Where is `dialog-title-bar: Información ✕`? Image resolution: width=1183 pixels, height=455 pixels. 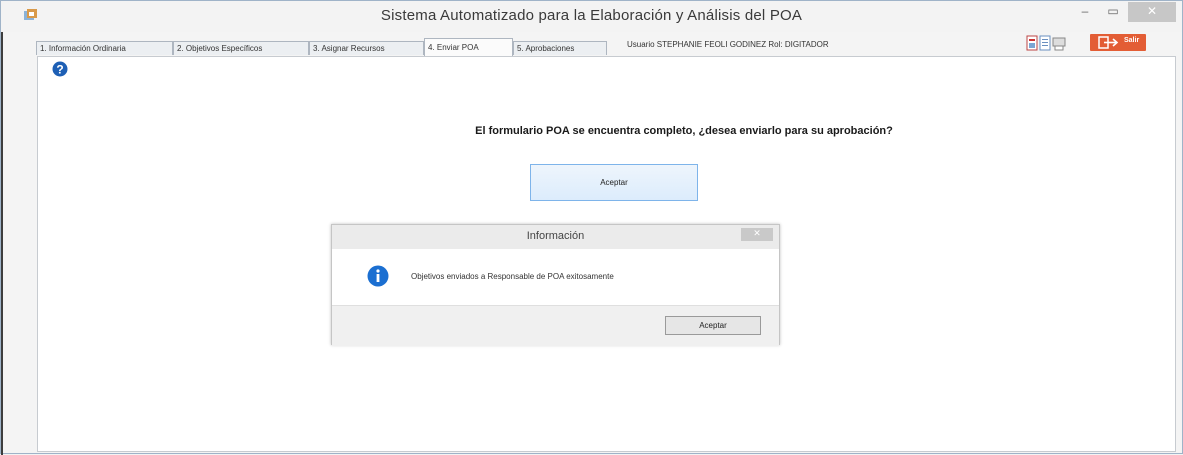 dialog-title-bar: Información ✕ is located at coordinates (555, 237).